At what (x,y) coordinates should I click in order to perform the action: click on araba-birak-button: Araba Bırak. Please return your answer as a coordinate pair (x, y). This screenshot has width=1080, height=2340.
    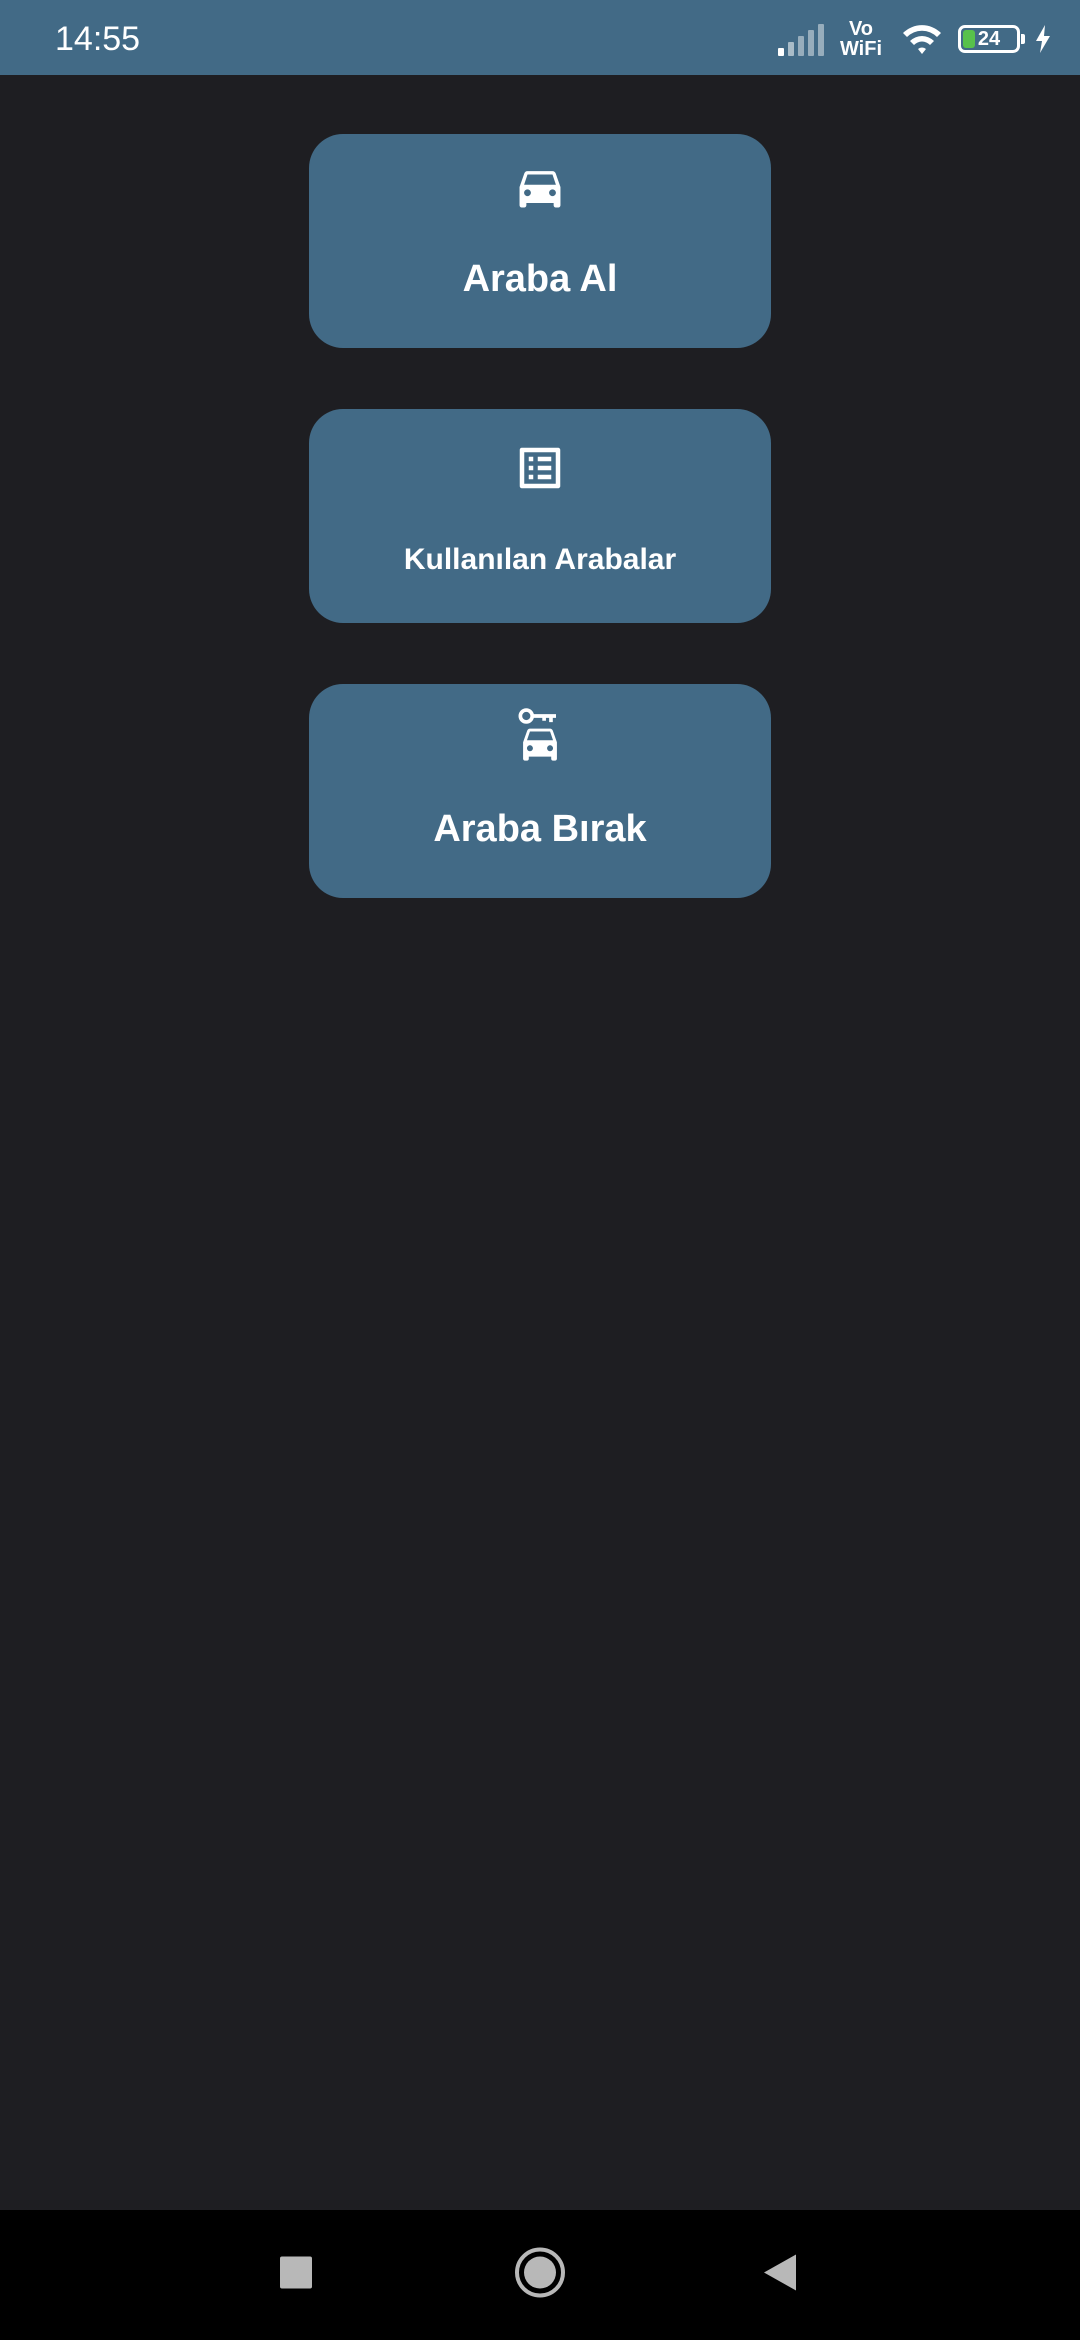
    Looking at the image, I should click on (540, 791).